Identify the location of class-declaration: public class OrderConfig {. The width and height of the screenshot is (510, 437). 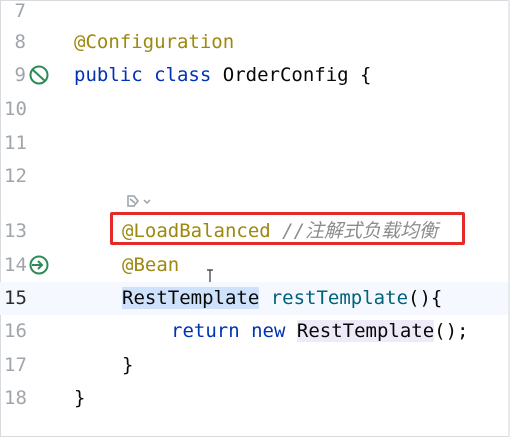
(223, 75).